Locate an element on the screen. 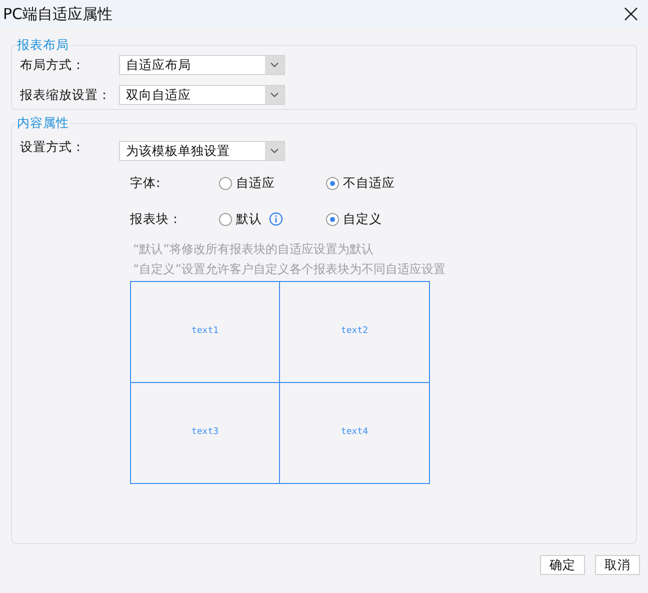  dropdown: 为该模板单独设置 is located at coordinates (202, 151).